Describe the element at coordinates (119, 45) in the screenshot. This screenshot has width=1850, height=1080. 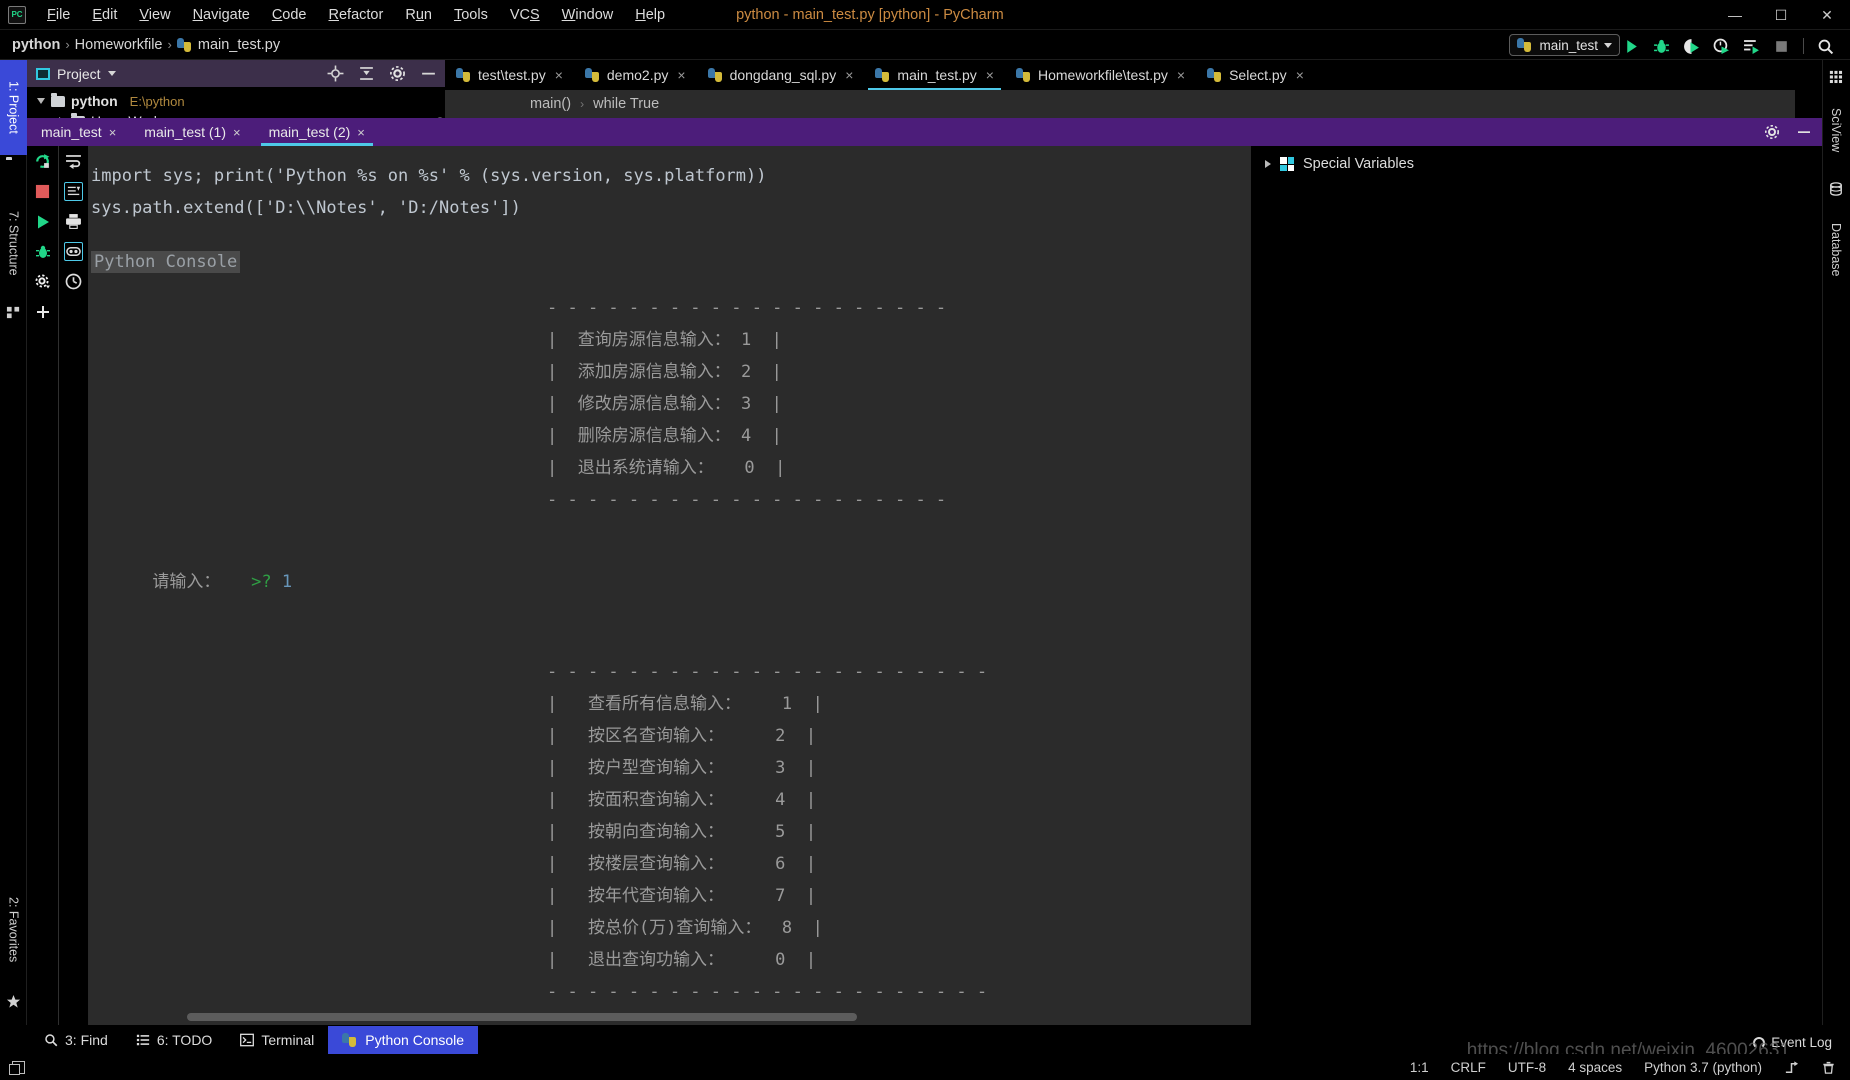
I see `breadcrumb-folder: Homeworkfile` at that location.